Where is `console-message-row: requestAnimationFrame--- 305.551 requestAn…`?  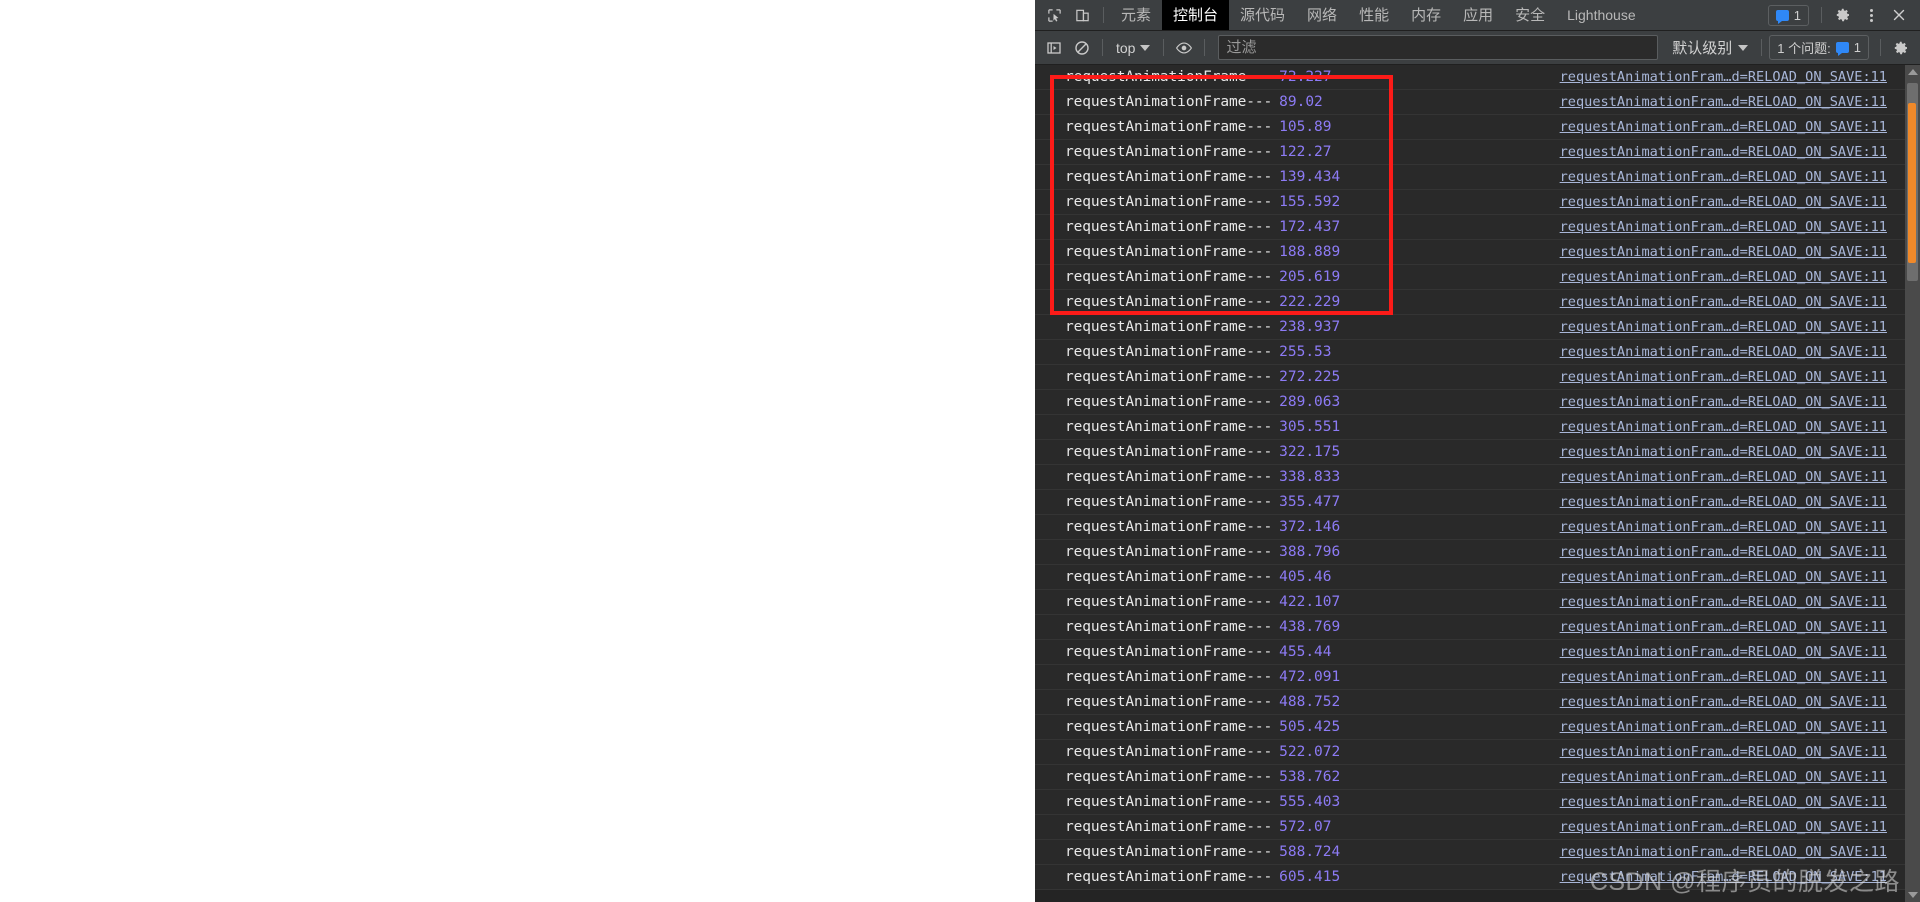 console-message-row: requestAnimationFrame--- 305.551 requestAn… is located at coordinates (1470, 427).